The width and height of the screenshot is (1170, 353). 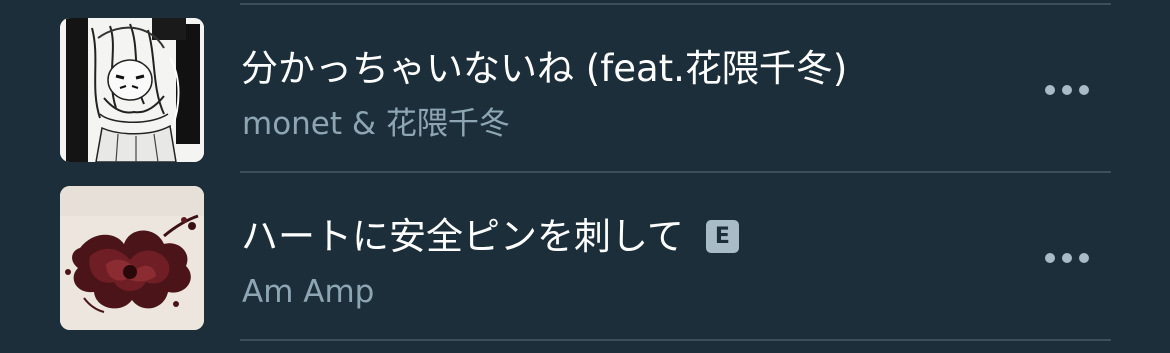 What do you see at coordinates (376, 124) in the screenshot?
I see `song-artist: monet & 花隈千冬` at bounding box center [376, 124].